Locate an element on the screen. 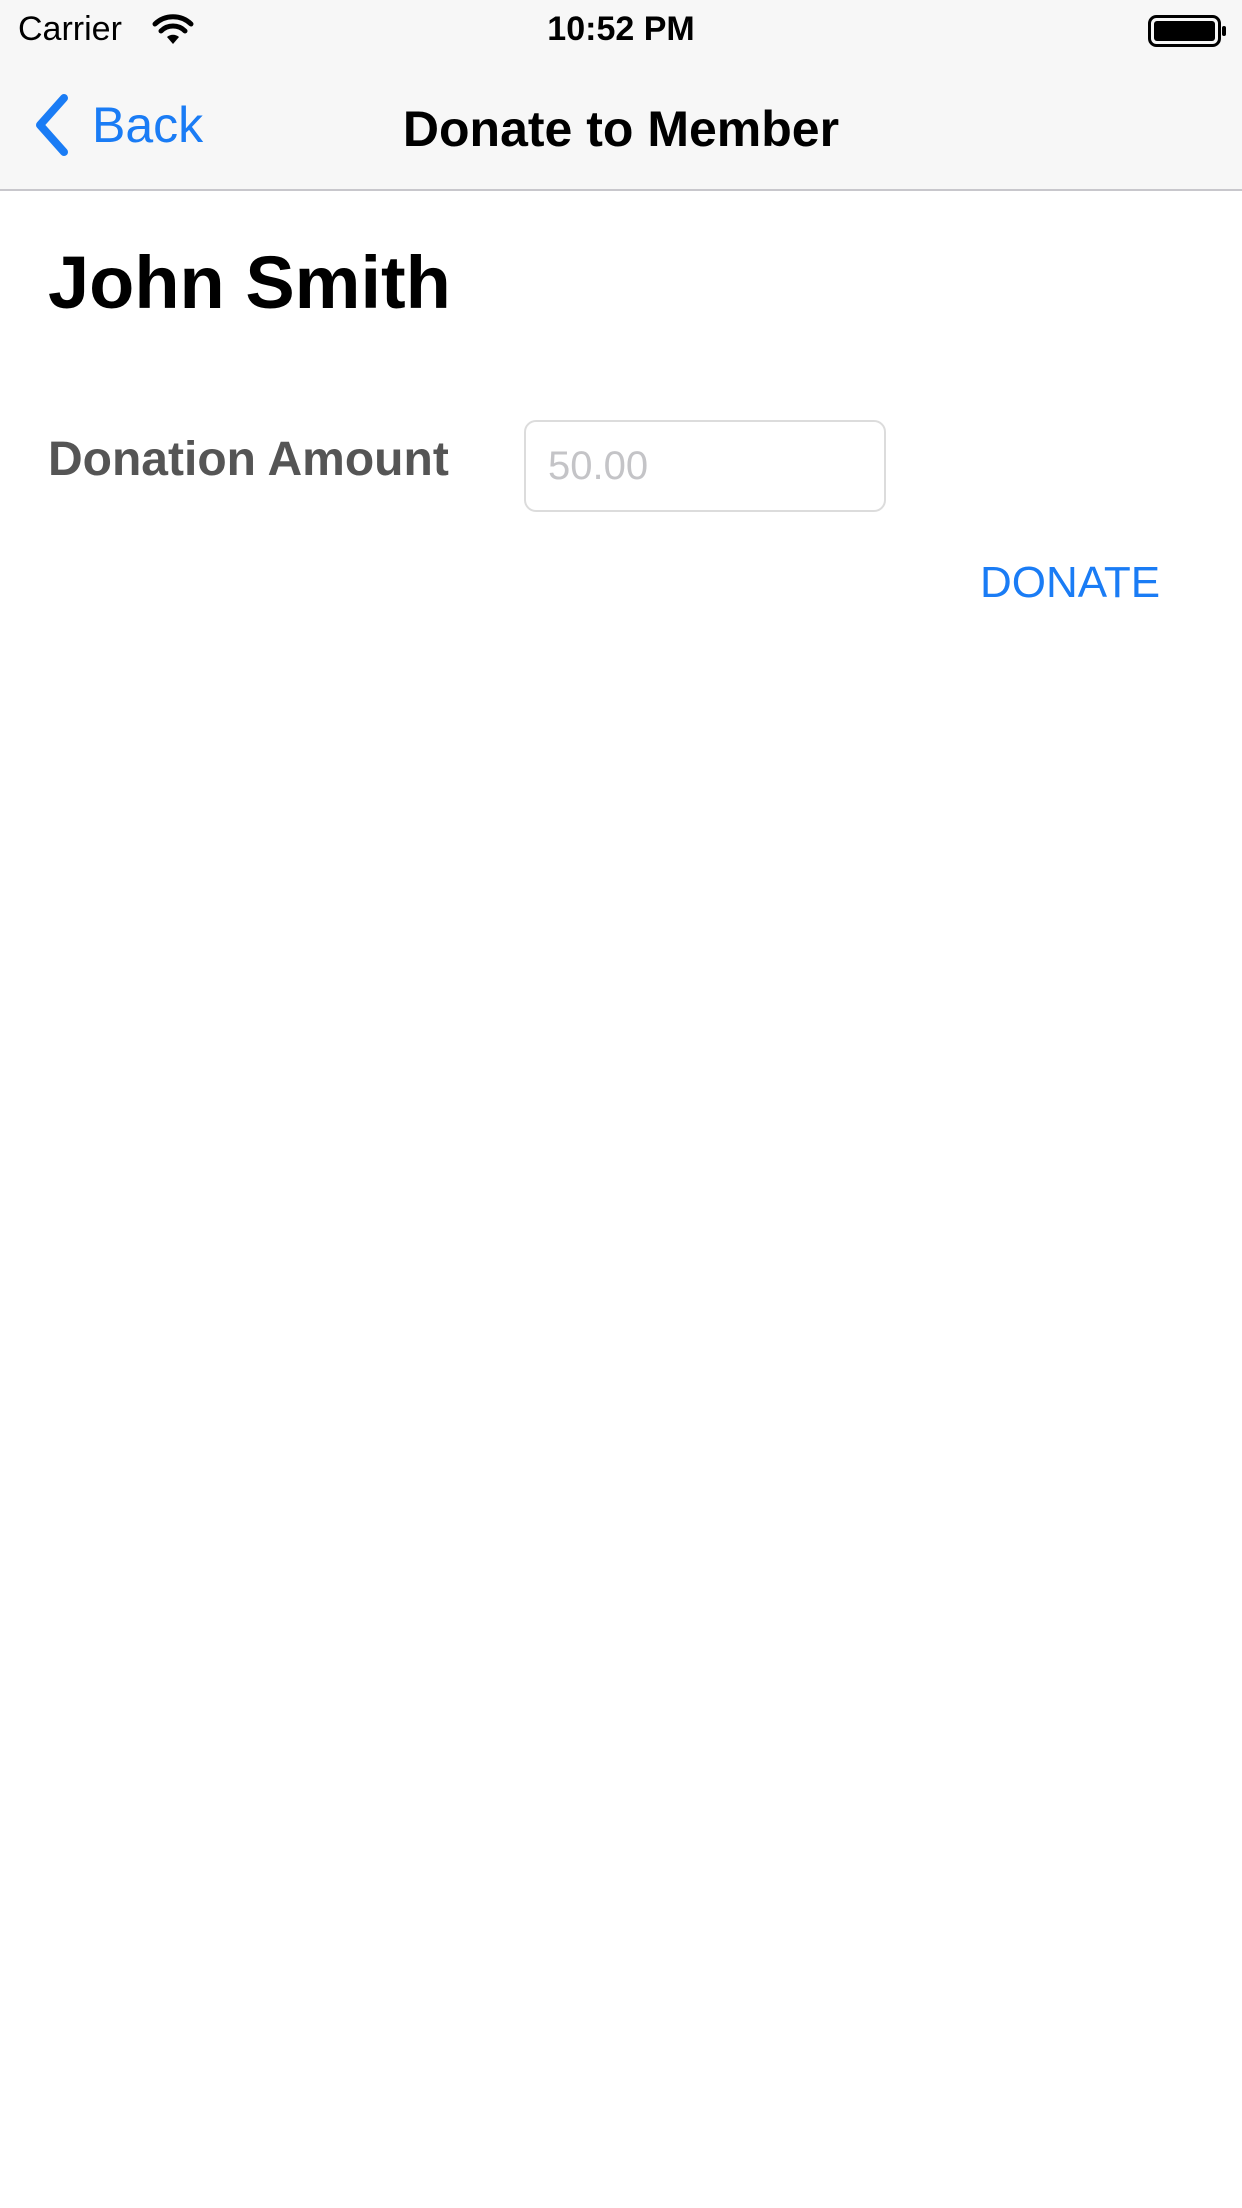  donation-amount-input is located at coordinates (705, 466).